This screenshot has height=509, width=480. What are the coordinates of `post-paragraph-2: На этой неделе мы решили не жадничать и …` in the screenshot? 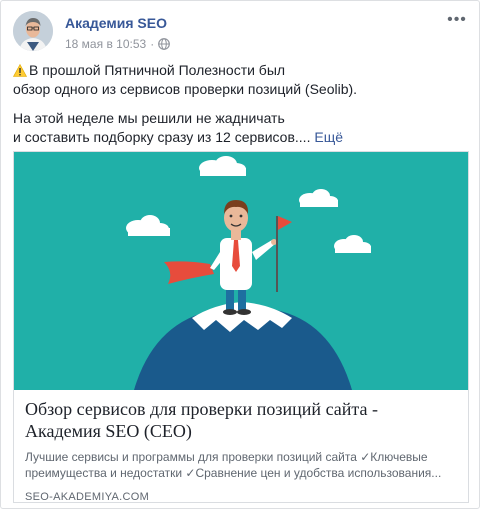 It's located at (240, 128).